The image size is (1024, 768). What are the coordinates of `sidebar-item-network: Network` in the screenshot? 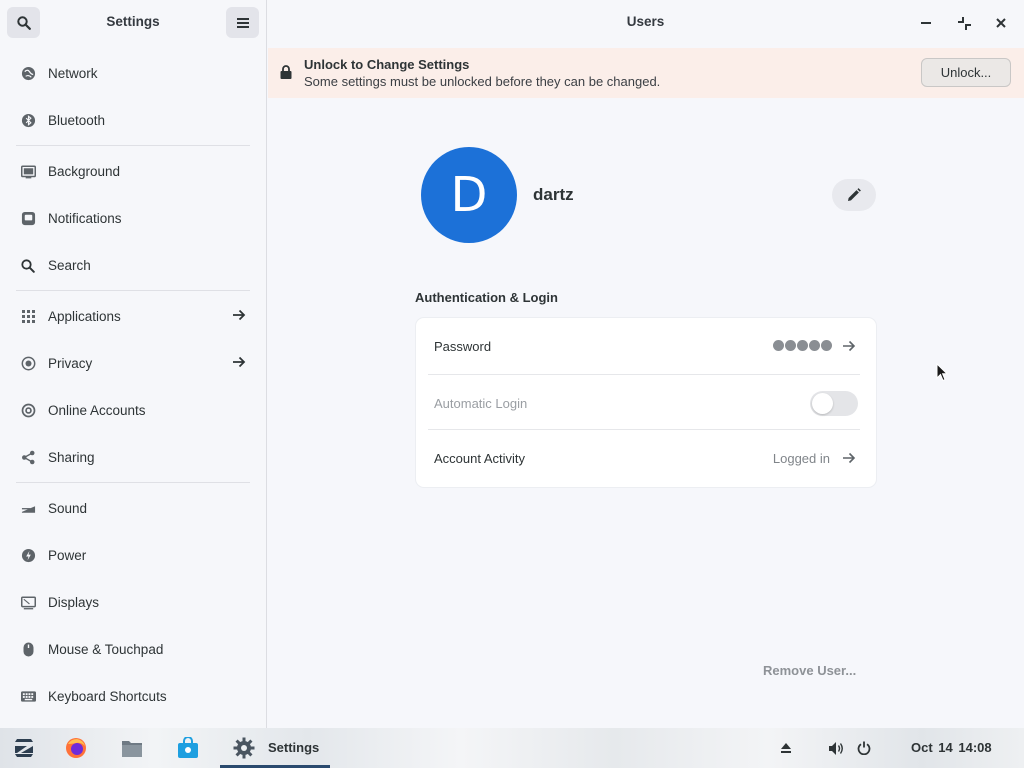 It's located at (133, 73).